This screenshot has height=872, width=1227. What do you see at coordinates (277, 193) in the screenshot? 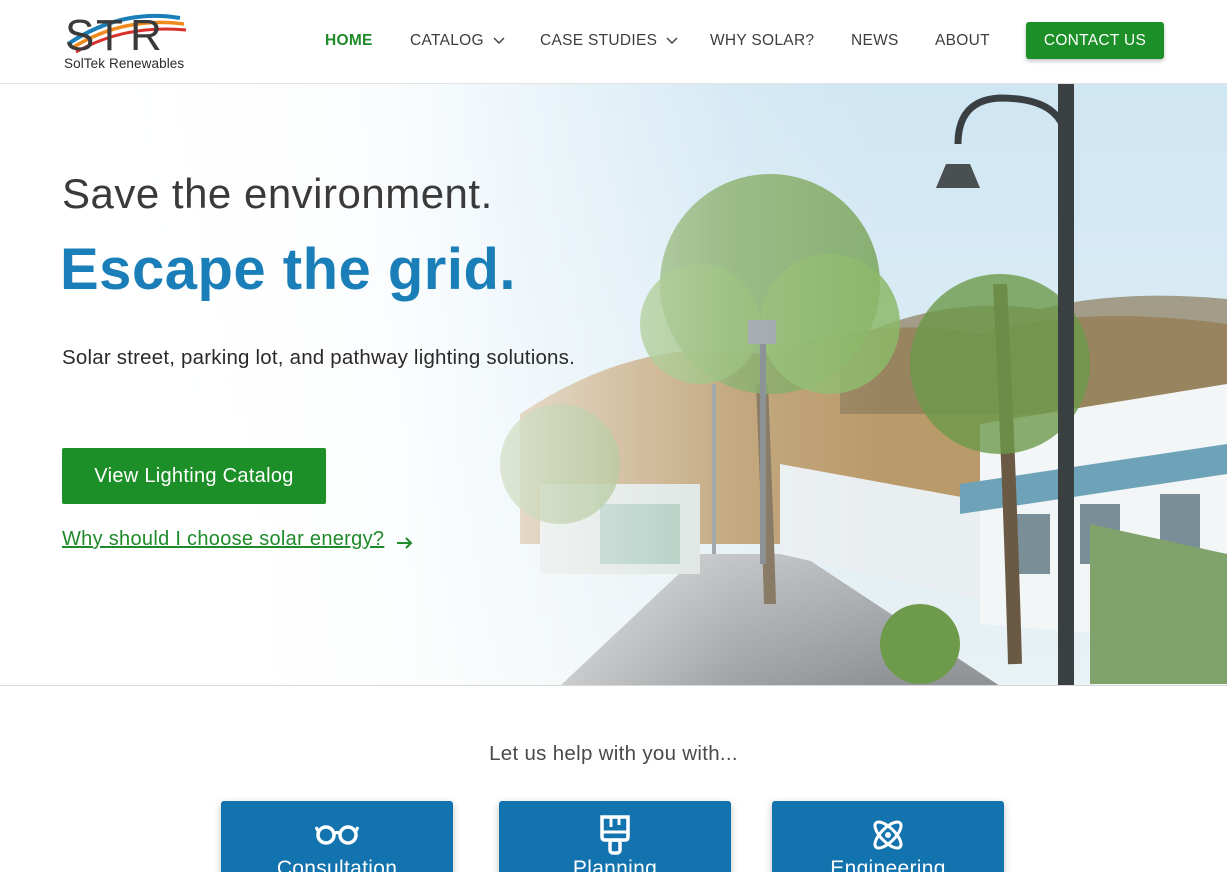
I see `hero-headline: Save the environment.` at bounding box center [277, 193].